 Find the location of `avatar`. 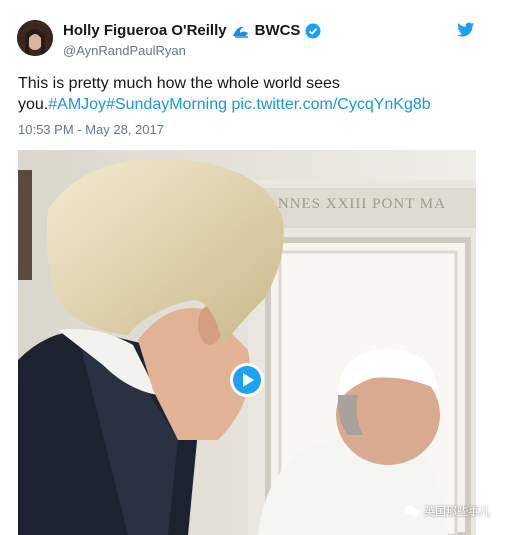

avatar is located at coordinates (35, 38).